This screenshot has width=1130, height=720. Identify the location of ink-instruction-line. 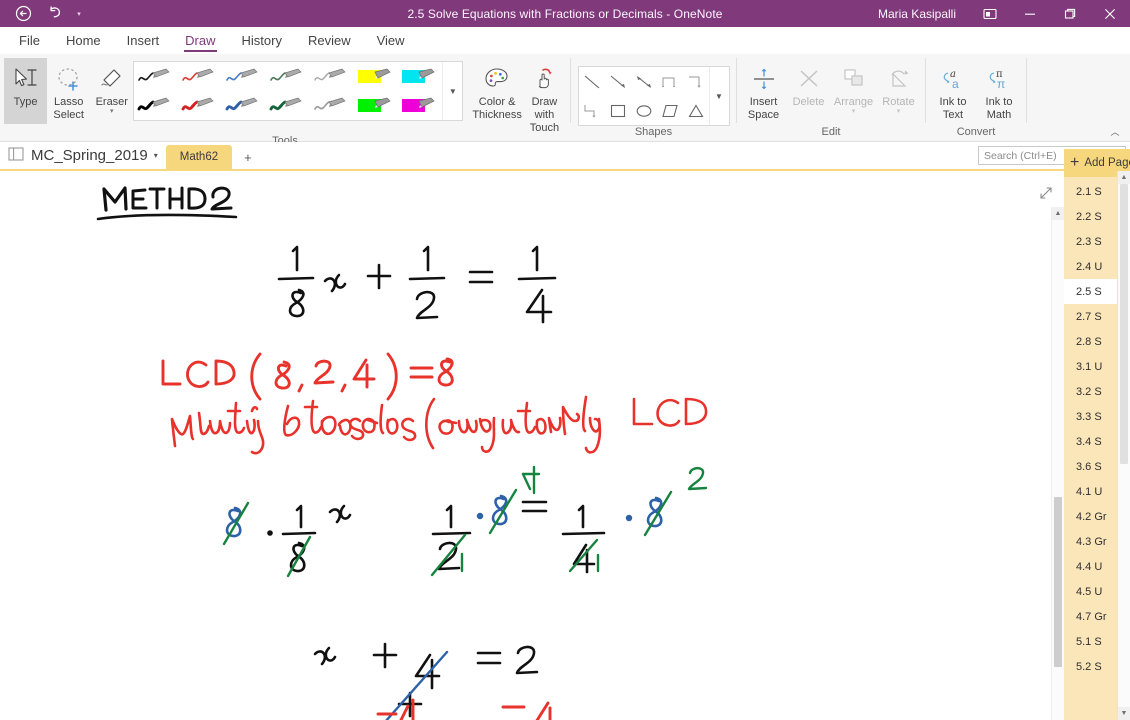
(439, 425).